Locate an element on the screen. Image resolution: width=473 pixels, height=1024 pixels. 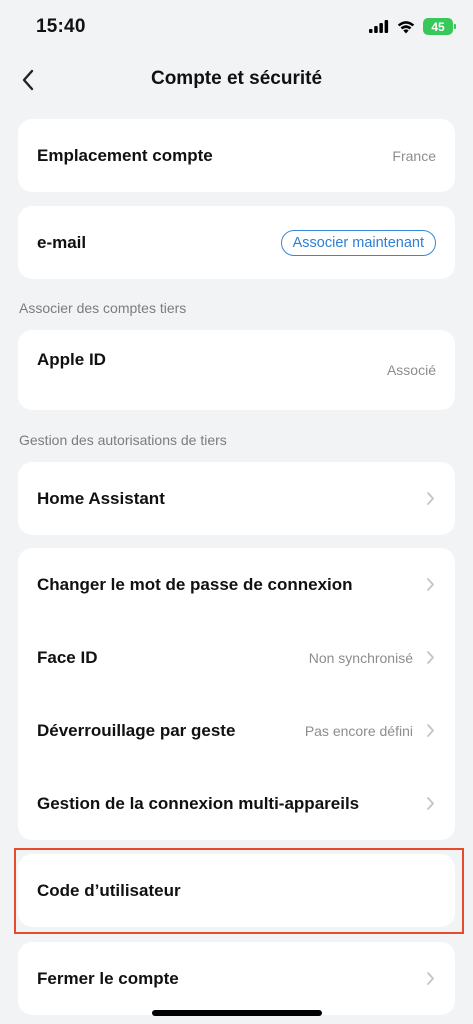
battery-icon: 45 is located at coordinates (439, 26).